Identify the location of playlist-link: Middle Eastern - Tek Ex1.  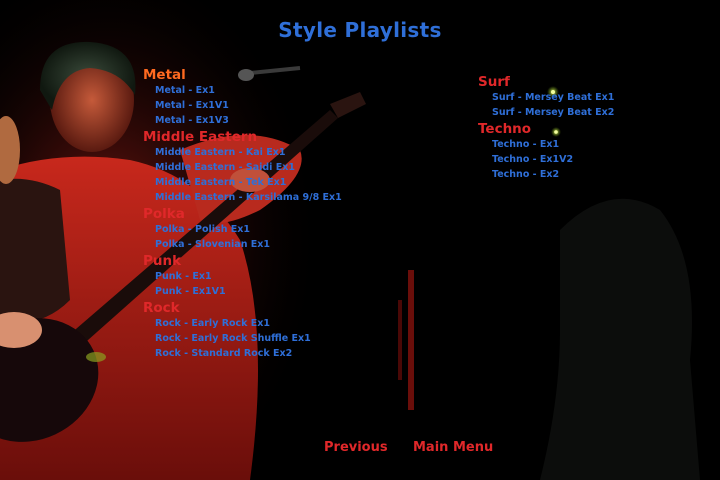
(303, 182).